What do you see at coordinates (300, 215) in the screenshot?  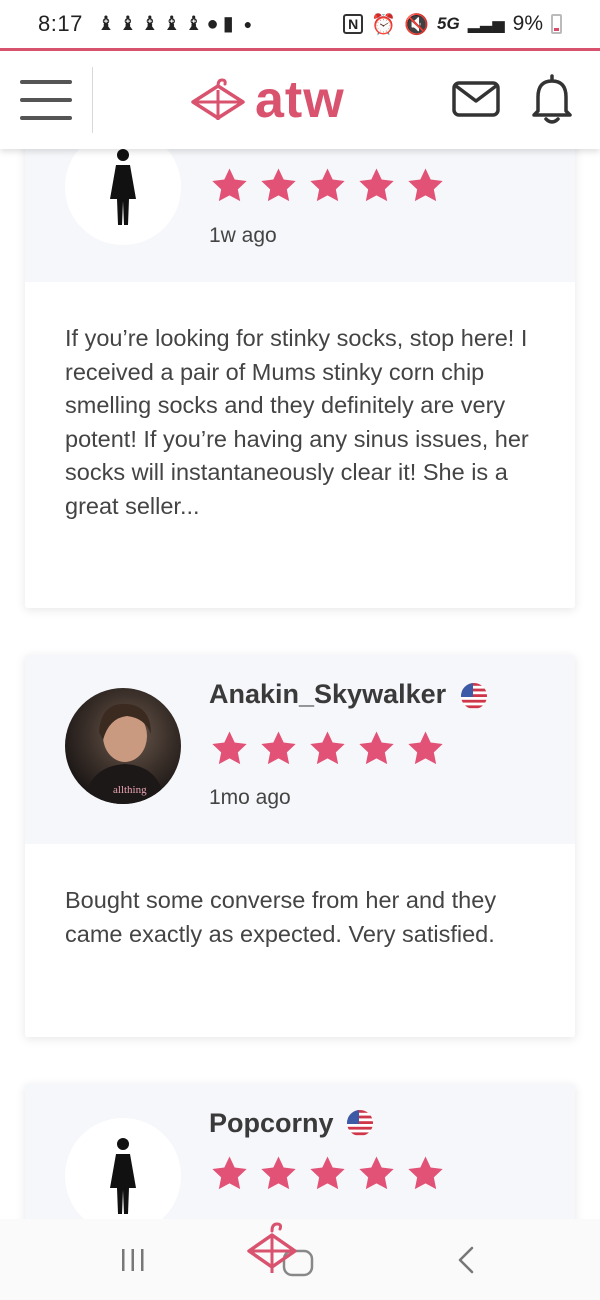 I see `review-header: 1w ago` at bounding box center [300, 215].